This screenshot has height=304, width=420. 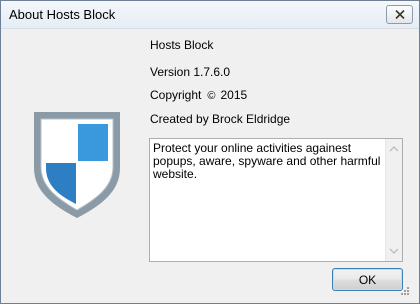 I want to click on description-scrollbar, so click(x=393, y=200).